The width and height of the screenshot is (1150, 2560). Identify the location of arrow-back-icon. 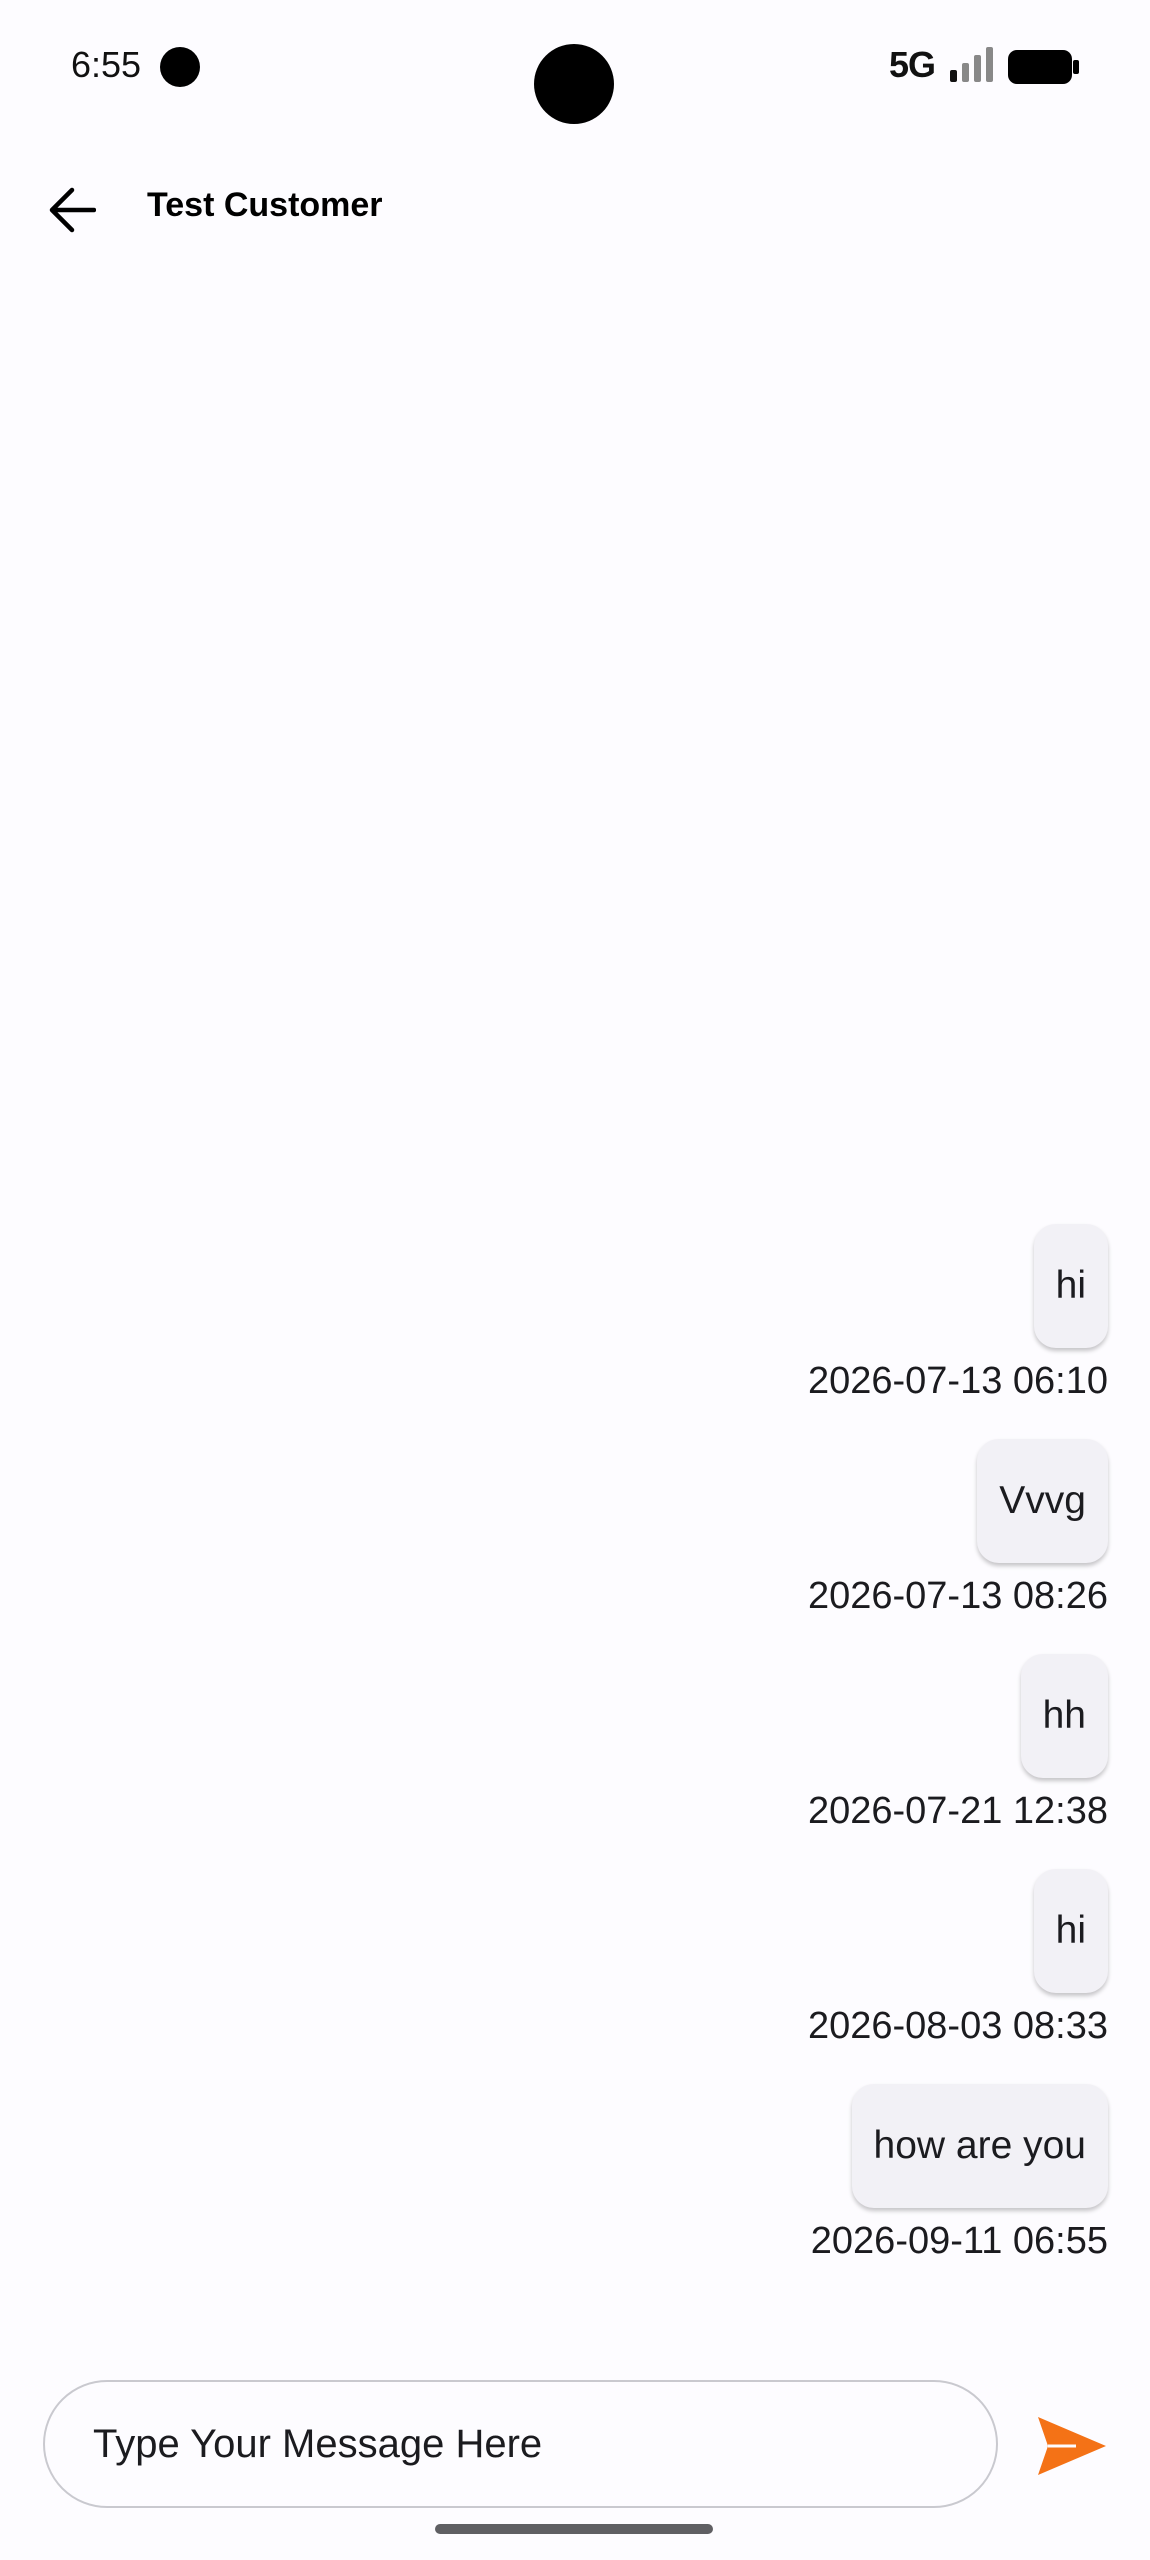
(72, 210).